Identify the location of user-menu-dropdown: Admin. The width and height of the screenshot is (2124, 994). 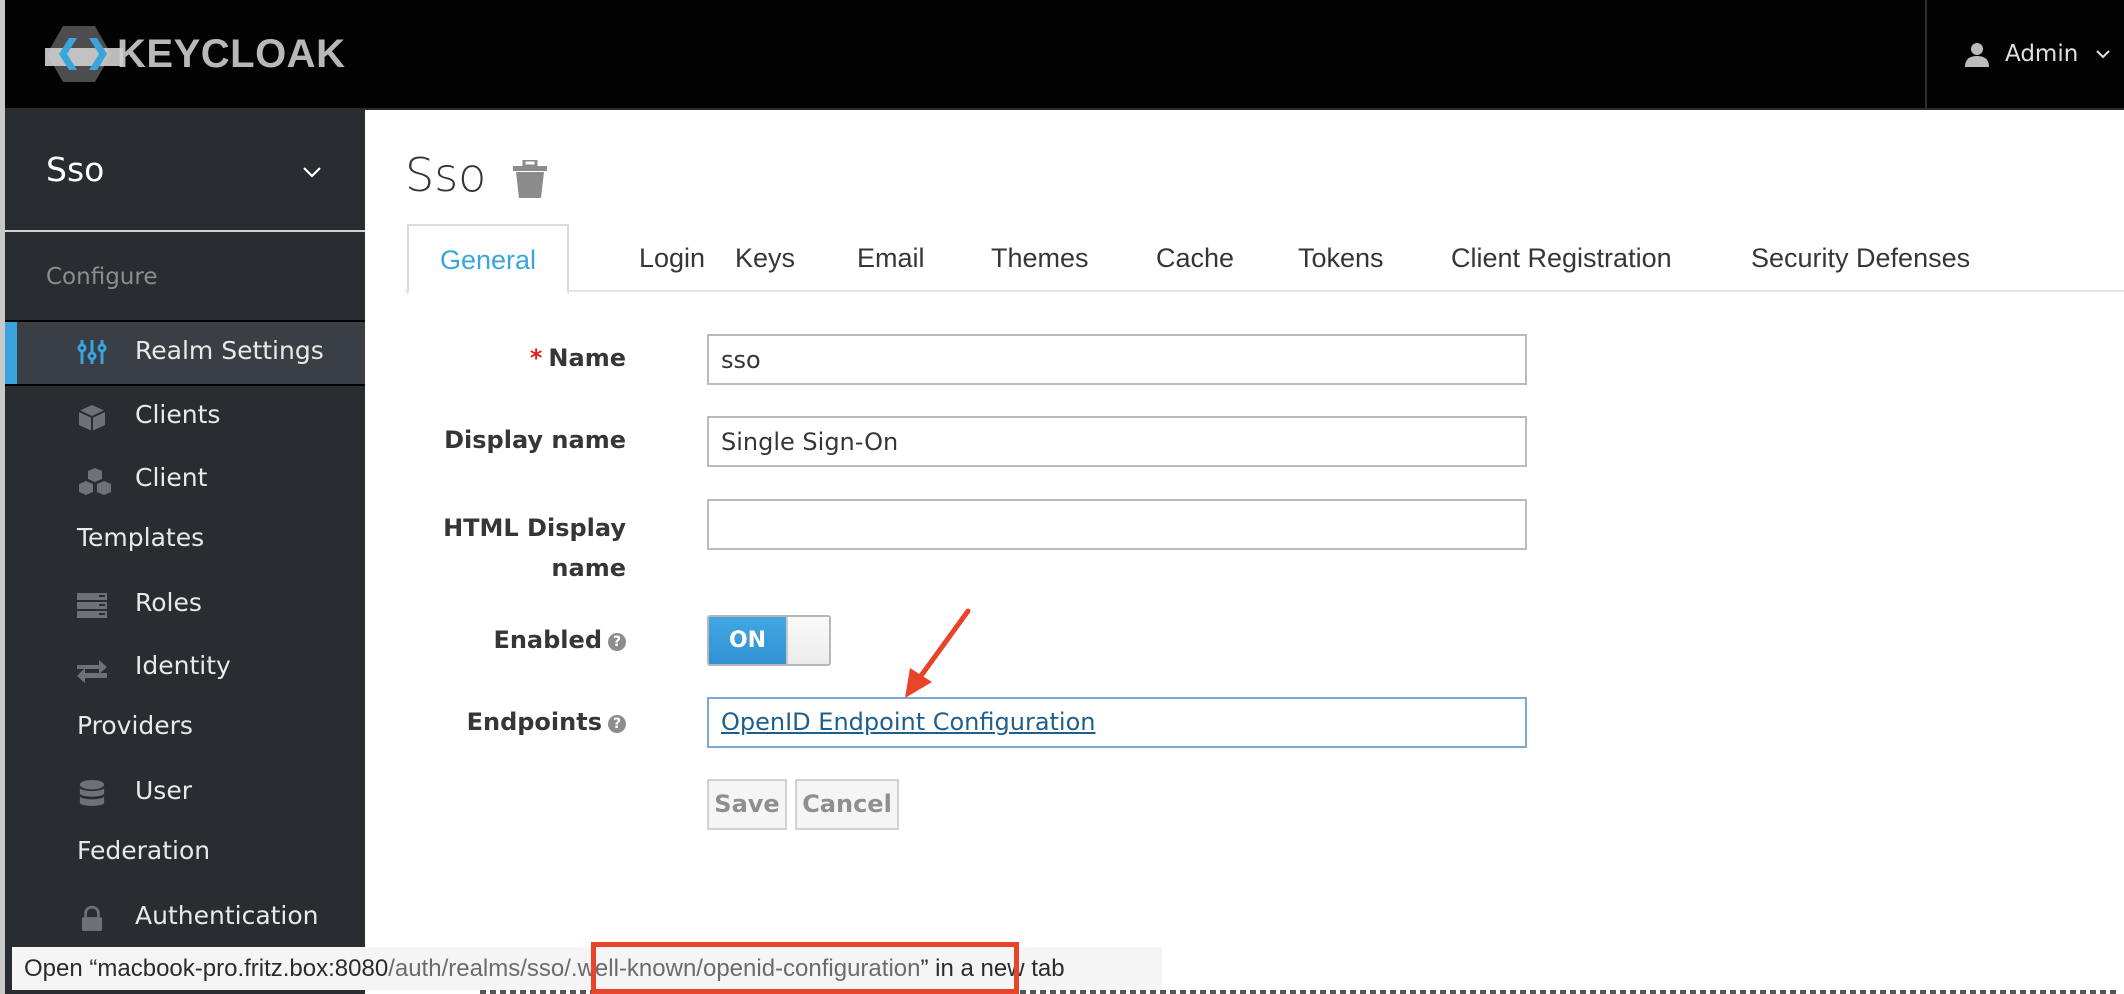
(2038, 54).